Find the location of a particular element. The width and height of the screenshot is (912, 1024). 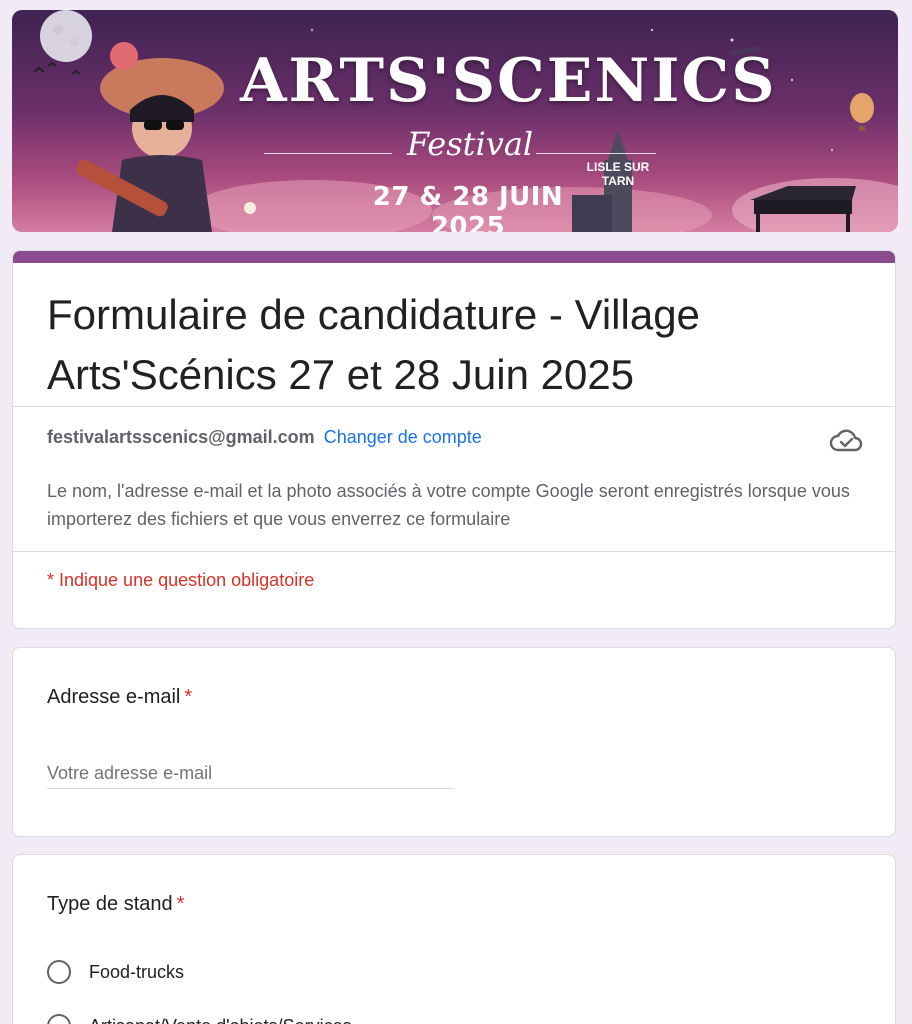

question-title-stand-type: Type de stand * is located at coordinates (115, 904).